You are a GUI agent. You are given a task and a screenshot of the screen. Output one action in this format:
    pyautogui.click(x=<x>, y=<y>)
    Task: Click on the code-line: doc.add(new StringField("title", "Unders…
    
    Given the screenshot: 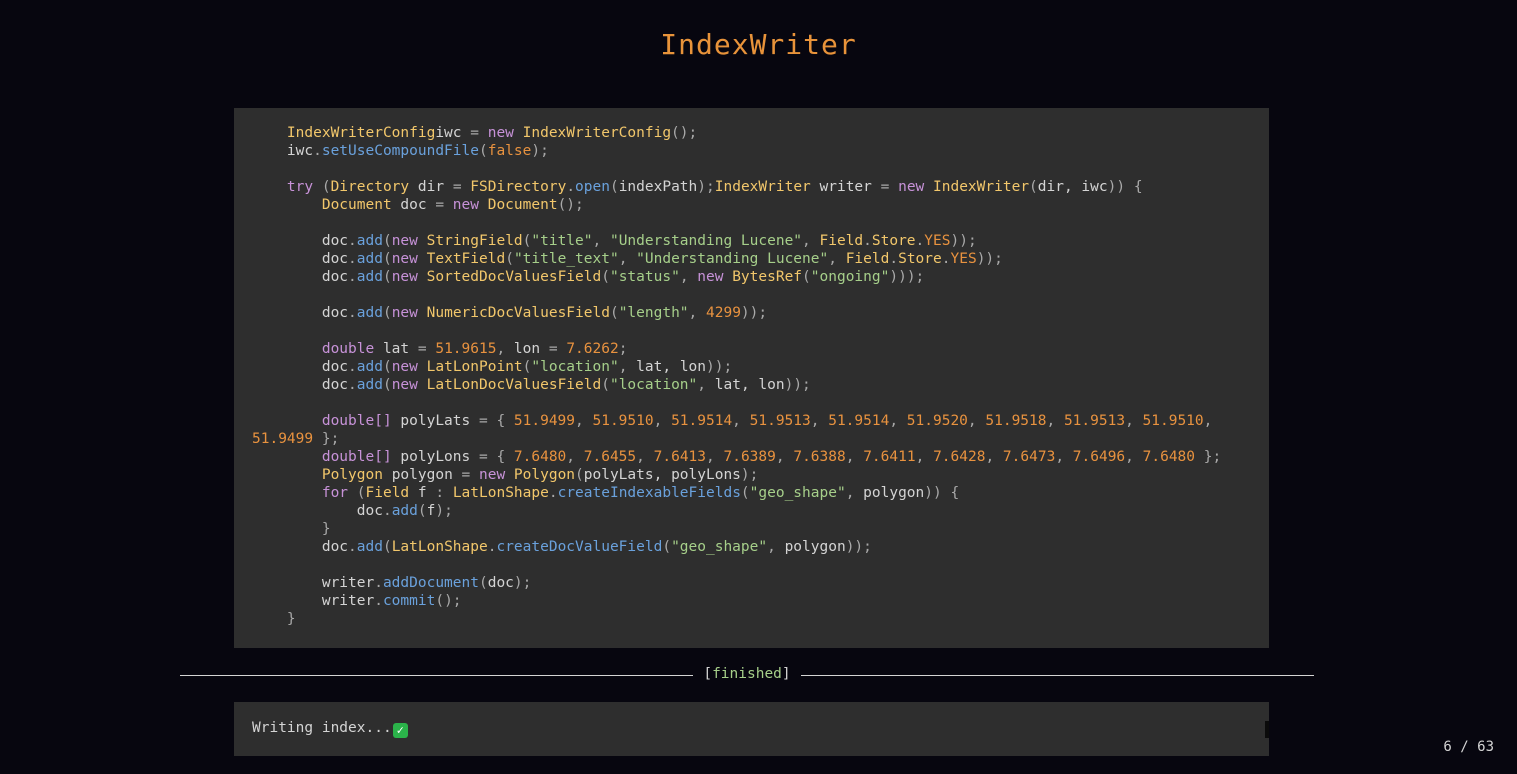 What is the action you would take?
    pyautogui.click(x=760, y=241)
    